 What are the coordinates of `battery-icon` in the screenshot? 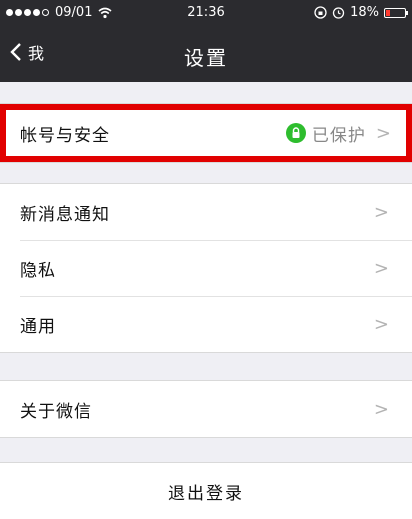 It's located at (396, 12).